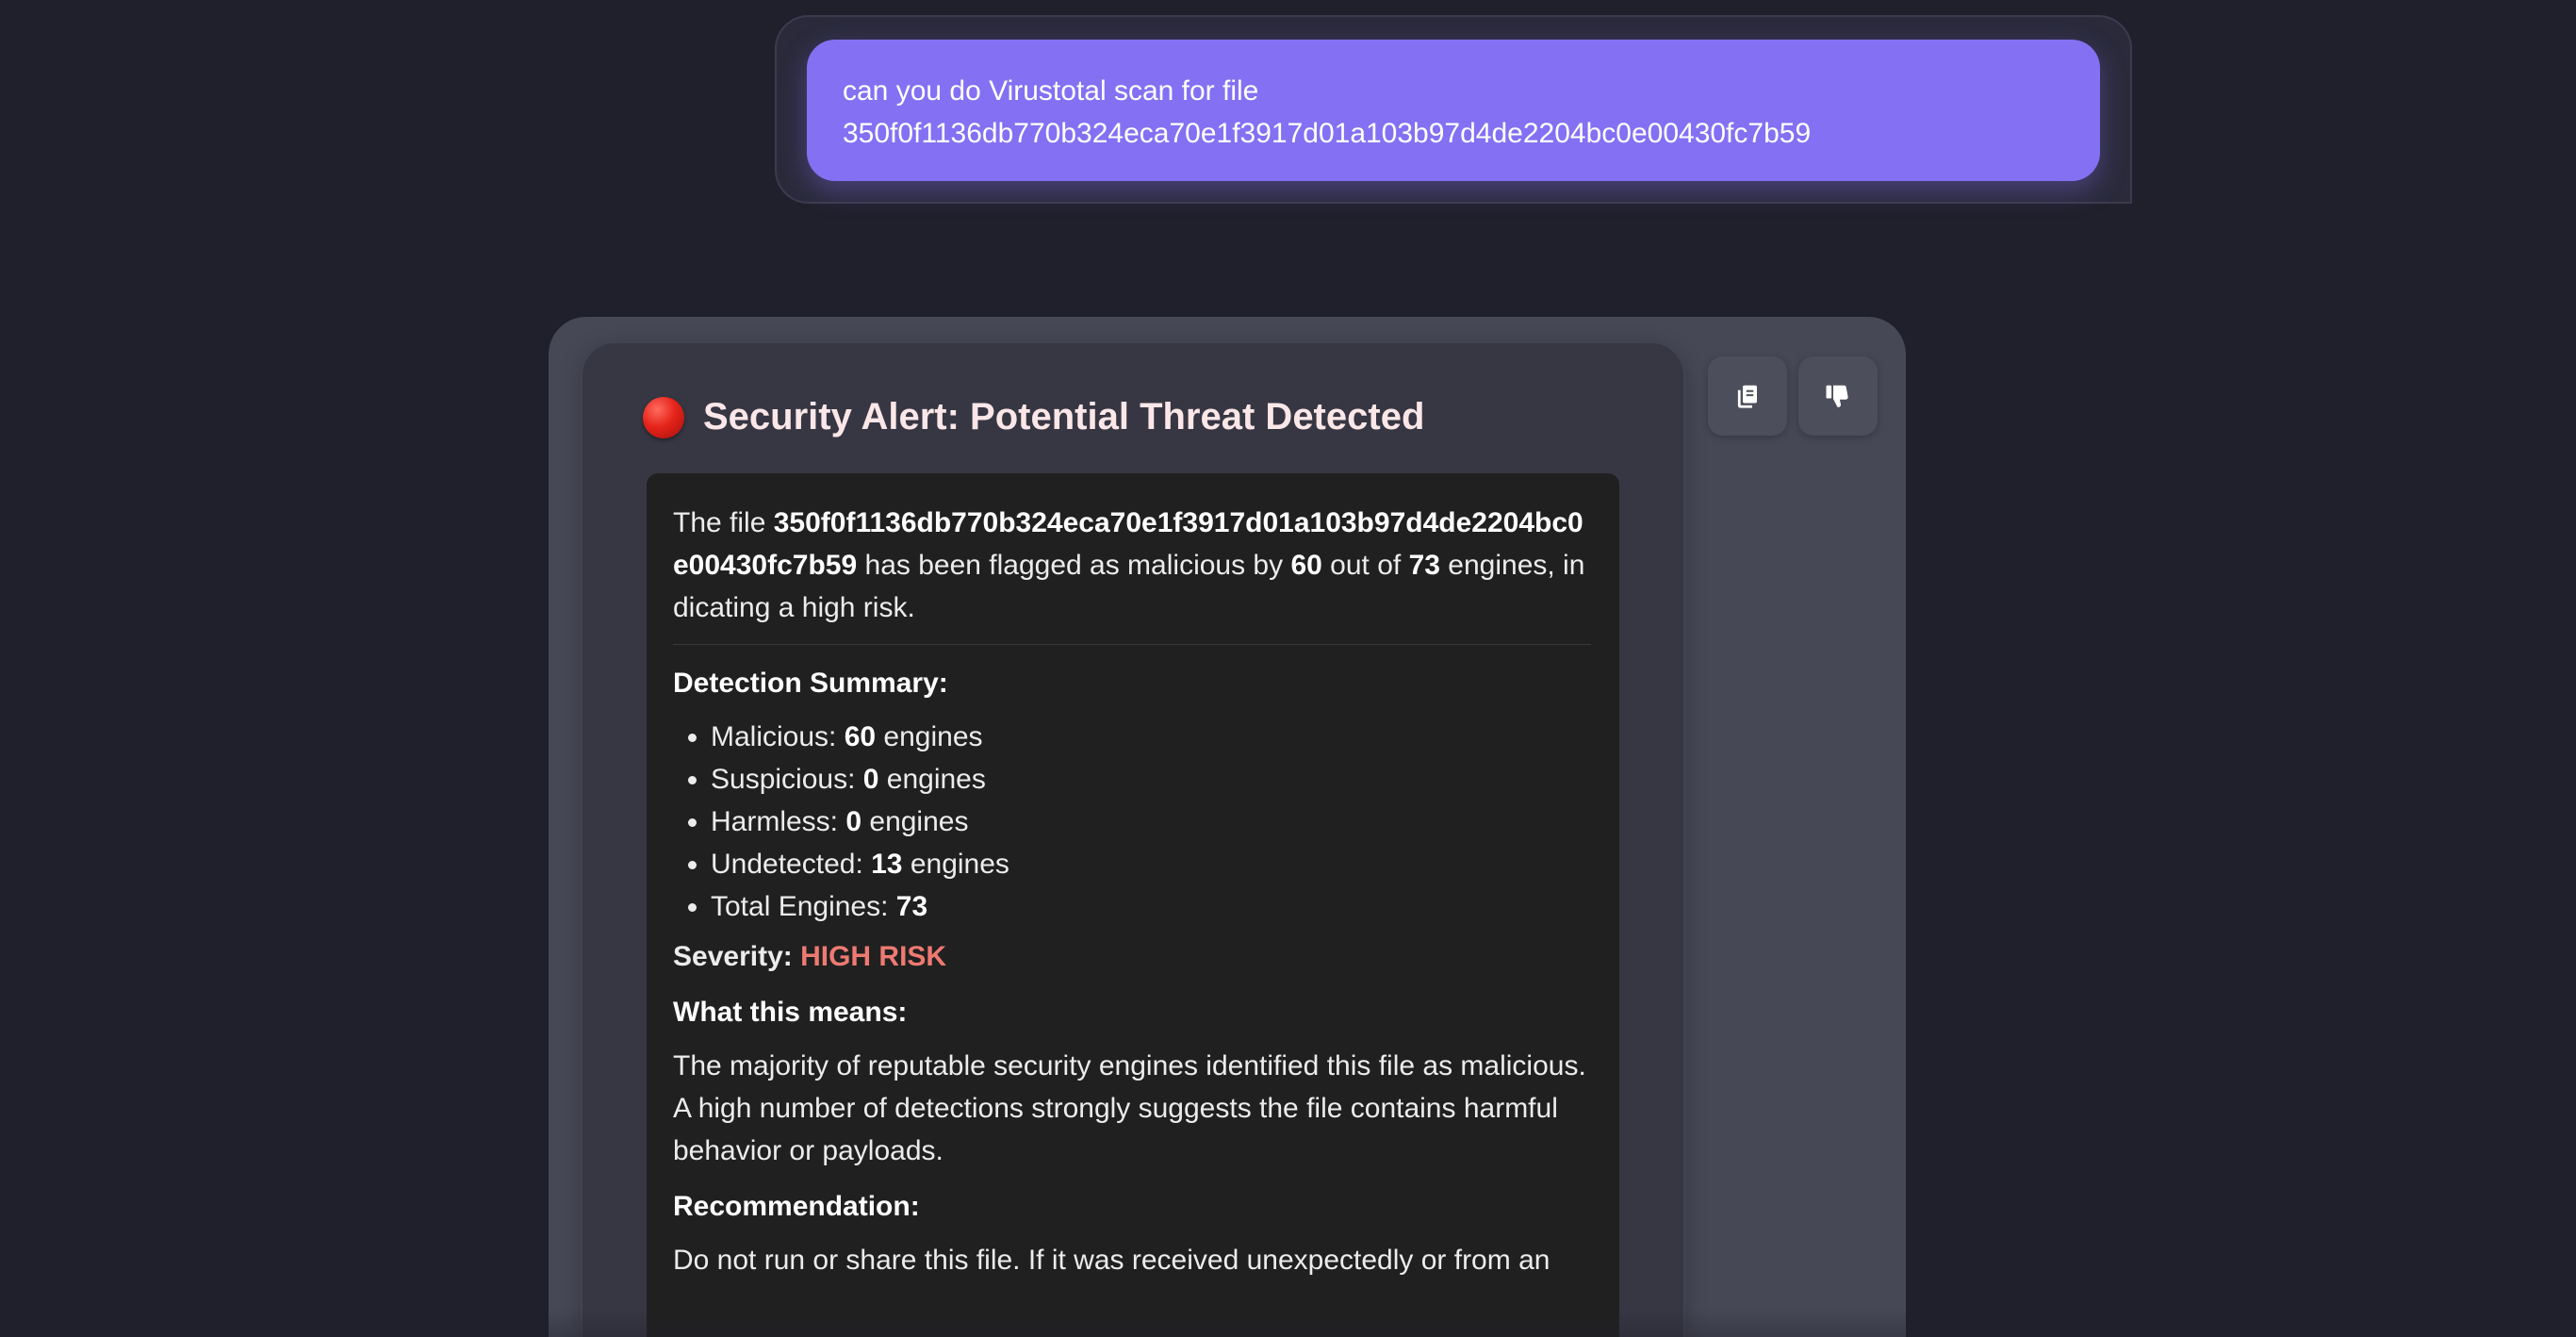 This screenshot has height=1337, width=2576. What do you see at coordinates (1151, 737) in the screenshot?
I see `list-item: Malicious: 60 engines` at bounding box center [1151, 737].